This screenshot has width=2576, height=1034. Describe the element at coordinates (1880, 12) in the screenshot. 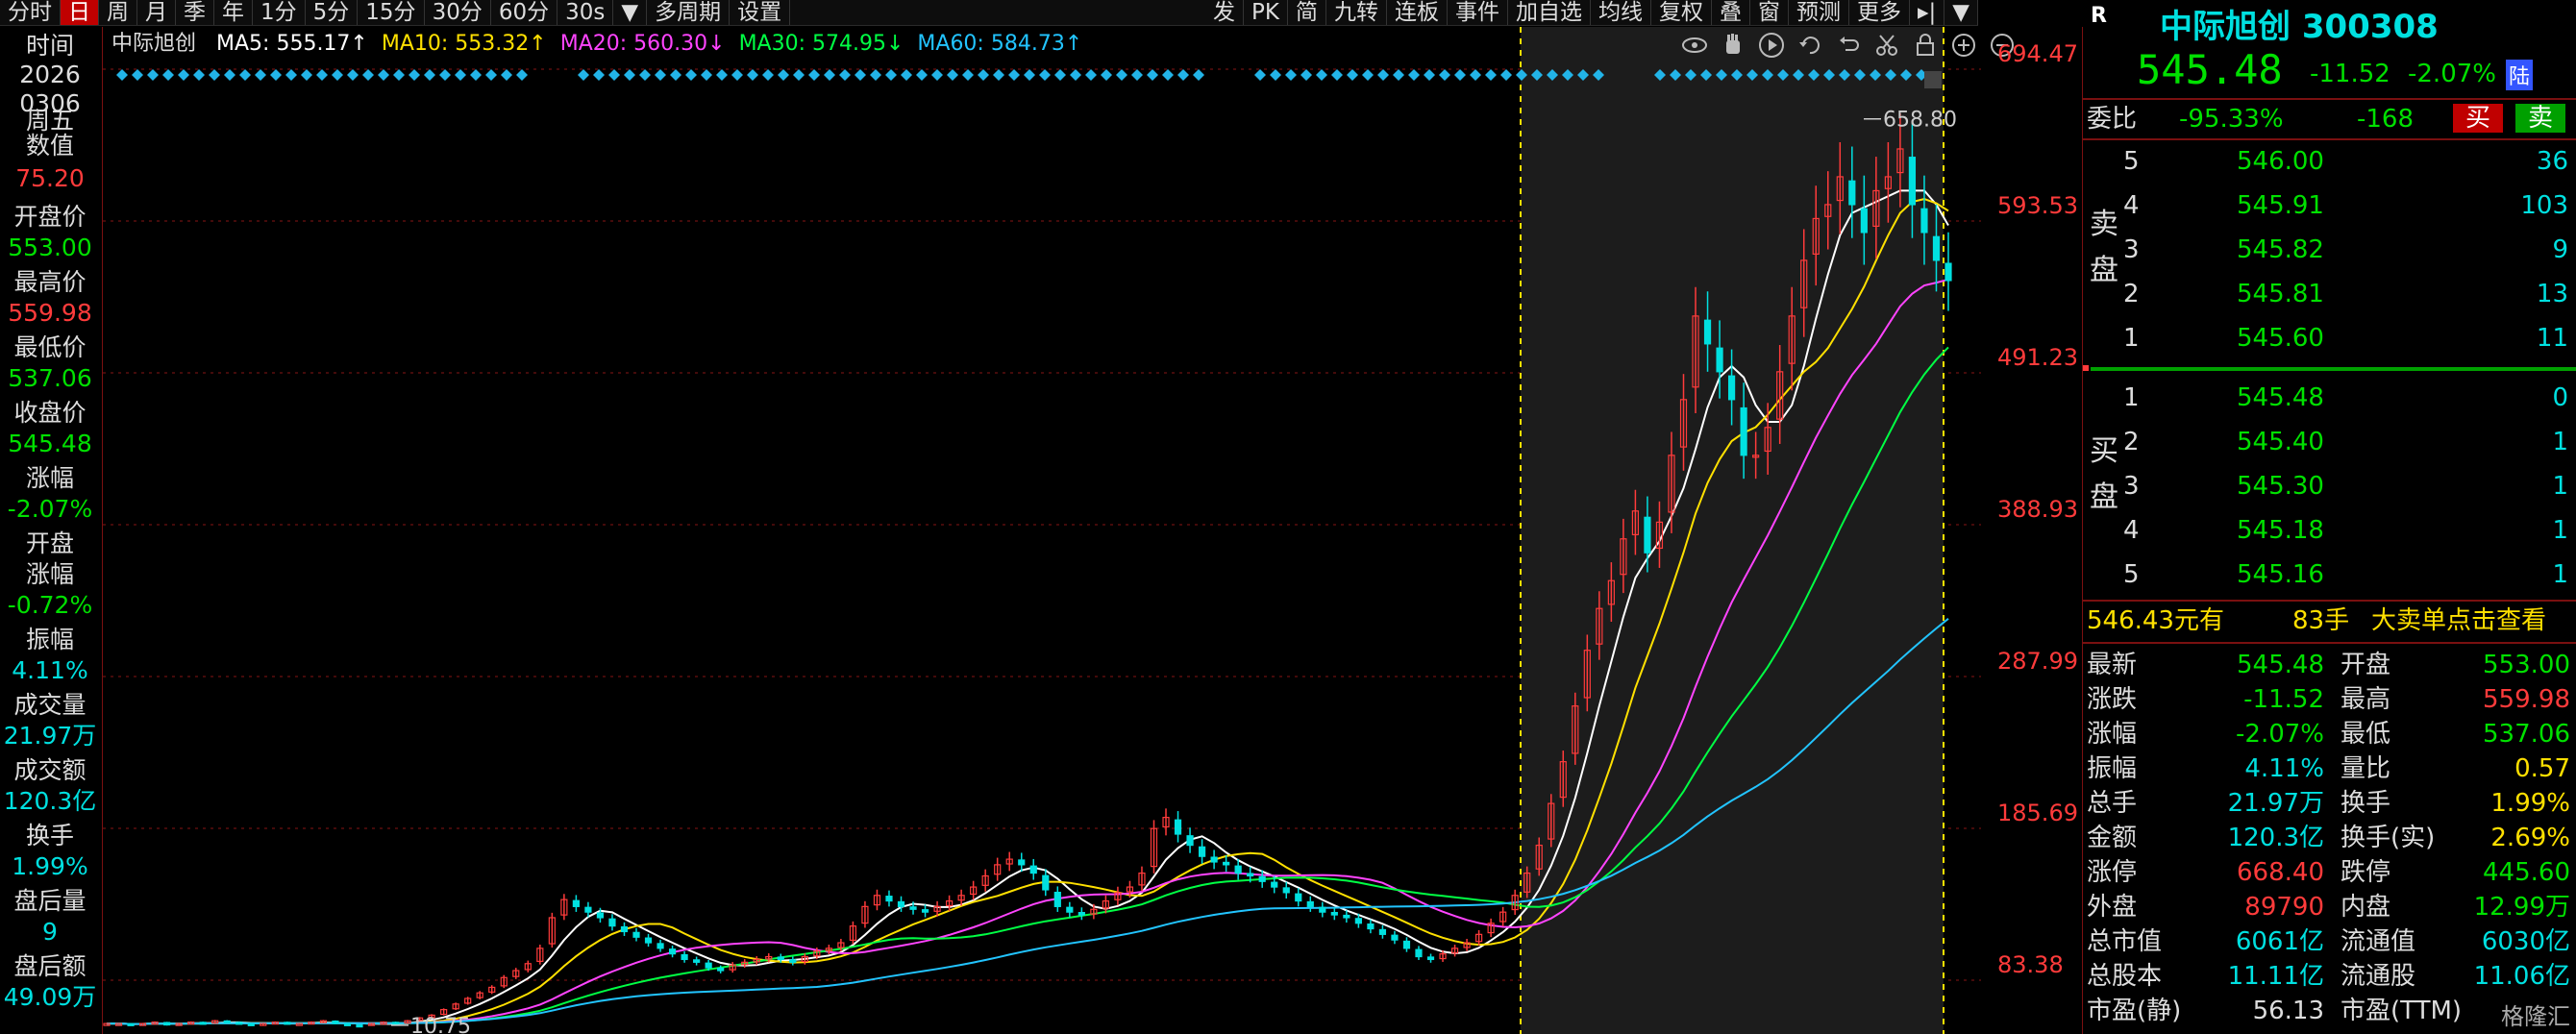

I see `tool-button-12: 更多` at that location.